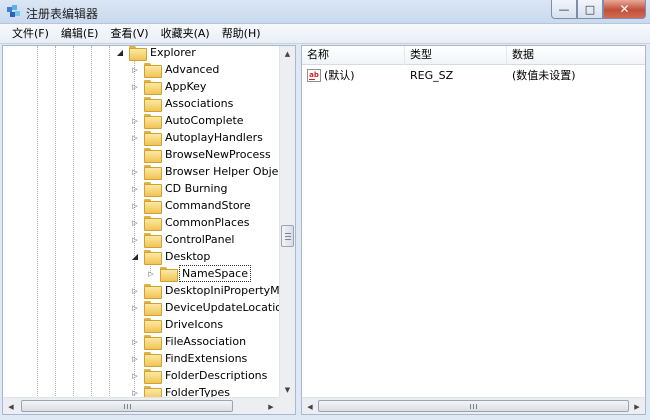 This screenshot has height=420, width=650. What do you see at coordinates (576, 55) in the screenshot?
I see `column-header-data: 数据` at bounding box center [576, 55].